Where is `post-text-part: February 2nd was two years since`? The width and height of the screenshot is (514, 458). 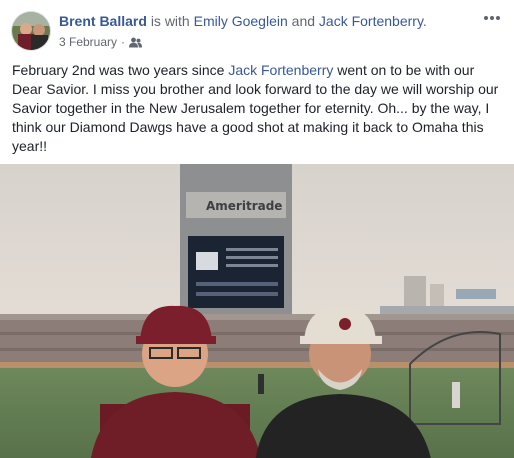 post-text-part: February 2nd was two years since is located at coordinates (120, 70).